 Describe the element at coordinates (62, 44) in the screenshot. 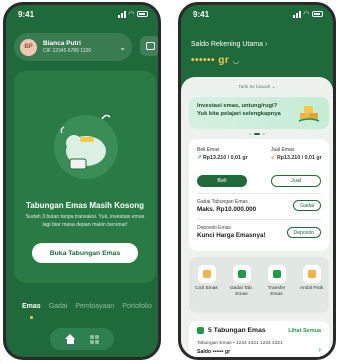

I see `account-name: Bianca Putri` at that location.